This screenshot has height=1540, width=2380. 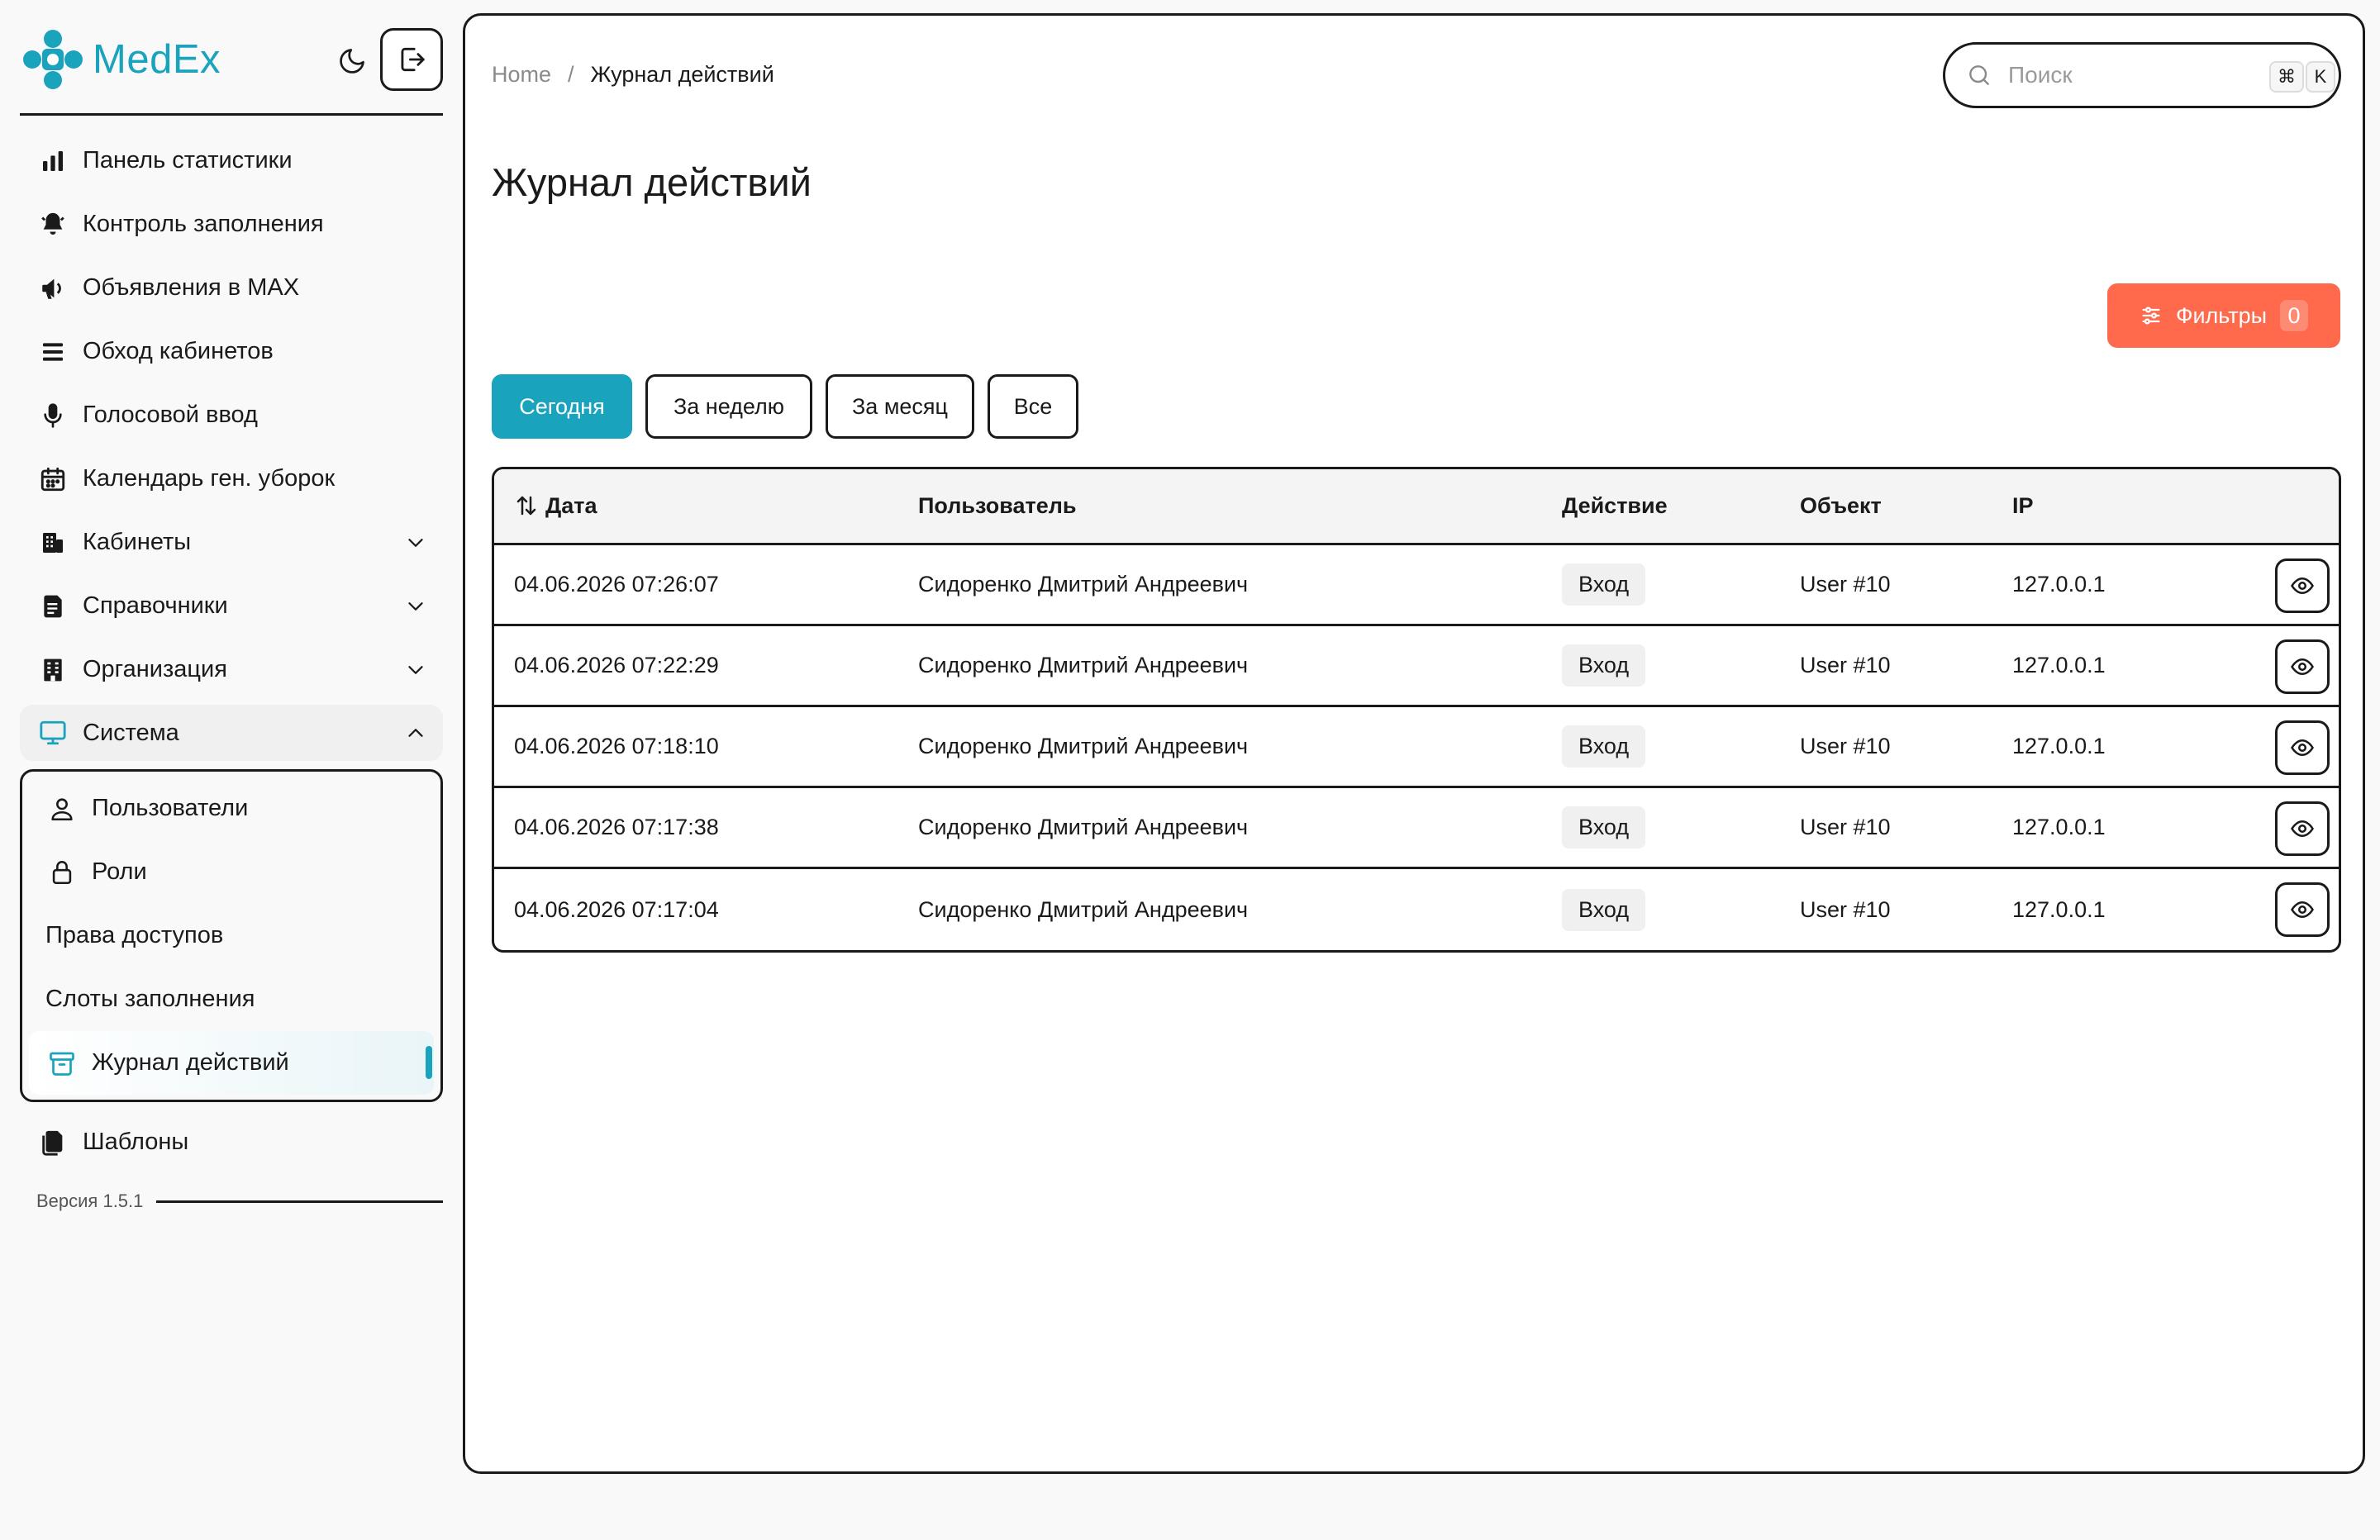 What do you see at coordinates (2023, 506) in the screenshot?
I see `column-header-ip: IP` at bounding box center [2023, 506].